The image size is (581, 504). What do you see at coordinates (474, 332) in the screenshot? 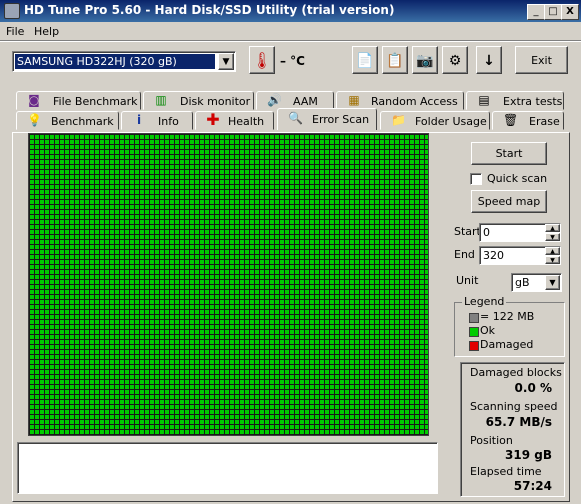
I see `legend-ok-swatch` at bounding box center [474, 332].